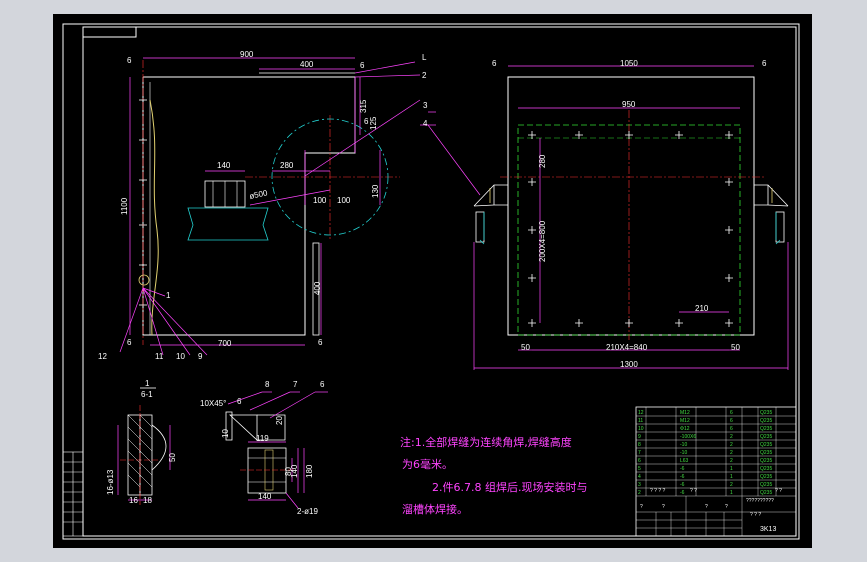 This screenshot has height=562, width=867. I want to click on dim-100b: 100, so click(344, 200).